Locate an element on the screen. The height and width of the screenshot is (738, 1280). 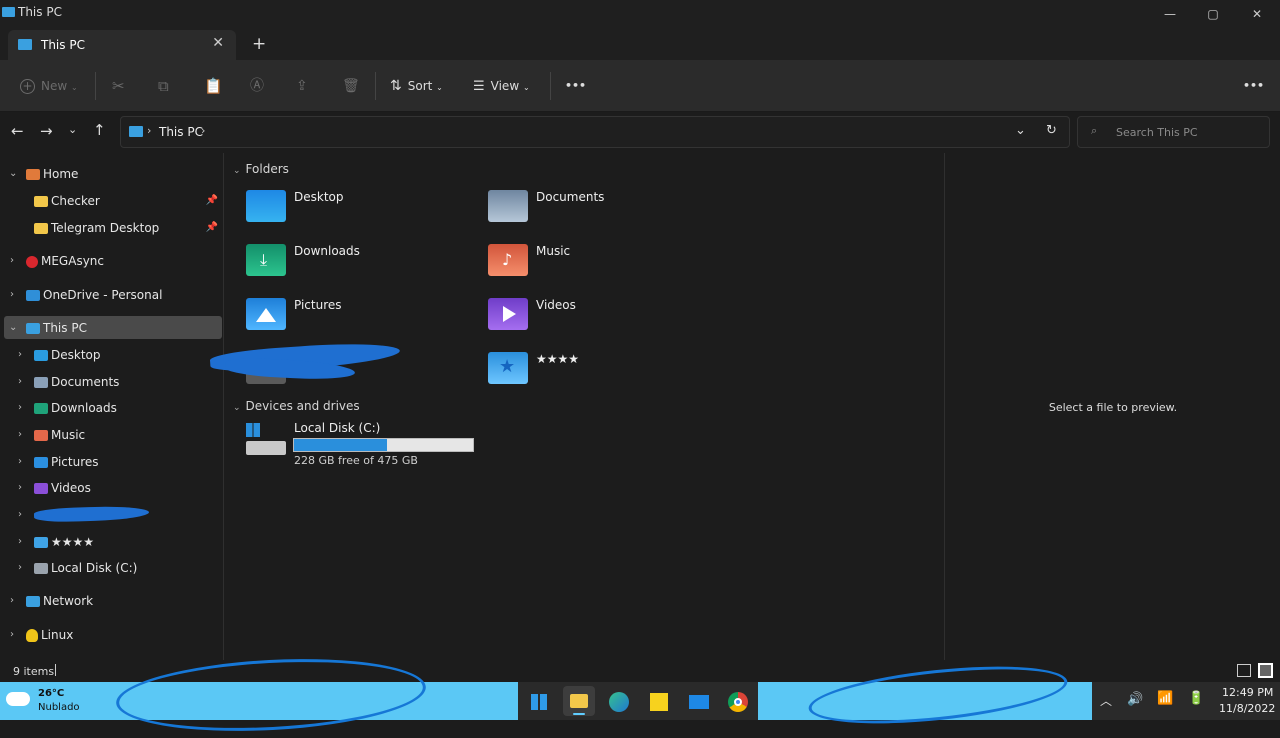
sort-label: Sort is located at coordinates (420, 86).